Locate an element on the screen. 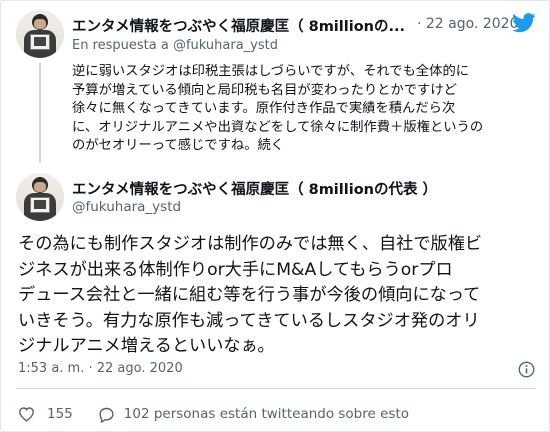  thread-connector-line is located at coordinates (40, 113).